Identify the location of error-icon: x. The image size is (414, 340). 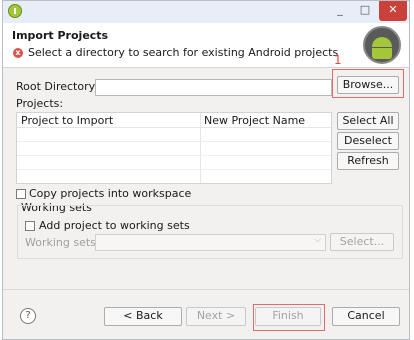
(18, 53).